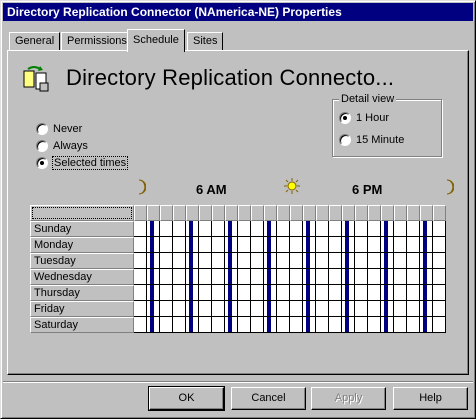 The width and height of the screenshot is (476, 419). Describe the element at coordinates (82, 325) in the screenshot. I see `day-row-header: Saturday` at that location.